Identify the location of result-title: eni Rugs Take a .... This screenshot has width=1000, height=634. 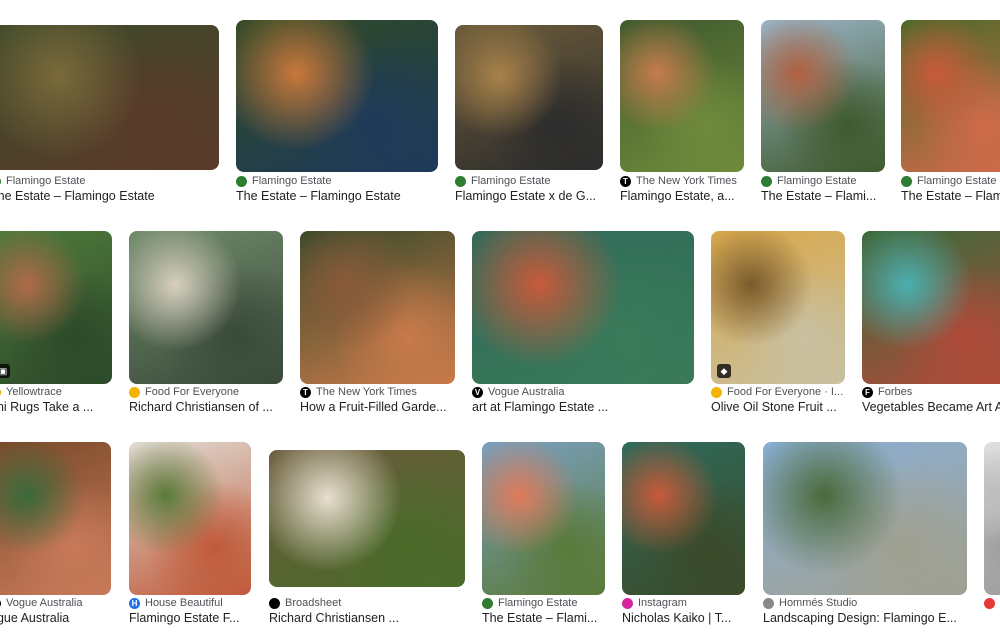
(56, 407).